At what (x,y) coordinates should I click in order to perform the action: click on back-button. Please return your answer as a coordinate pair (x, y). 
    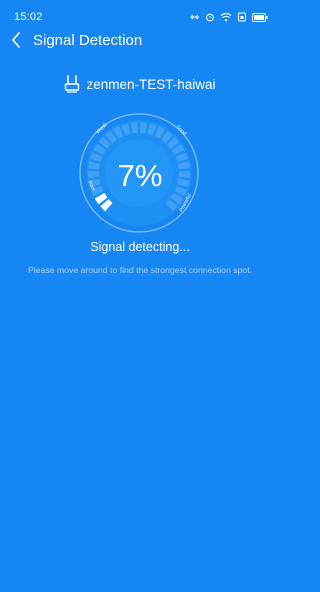
    Looking at the image, I should click on (17, 40).